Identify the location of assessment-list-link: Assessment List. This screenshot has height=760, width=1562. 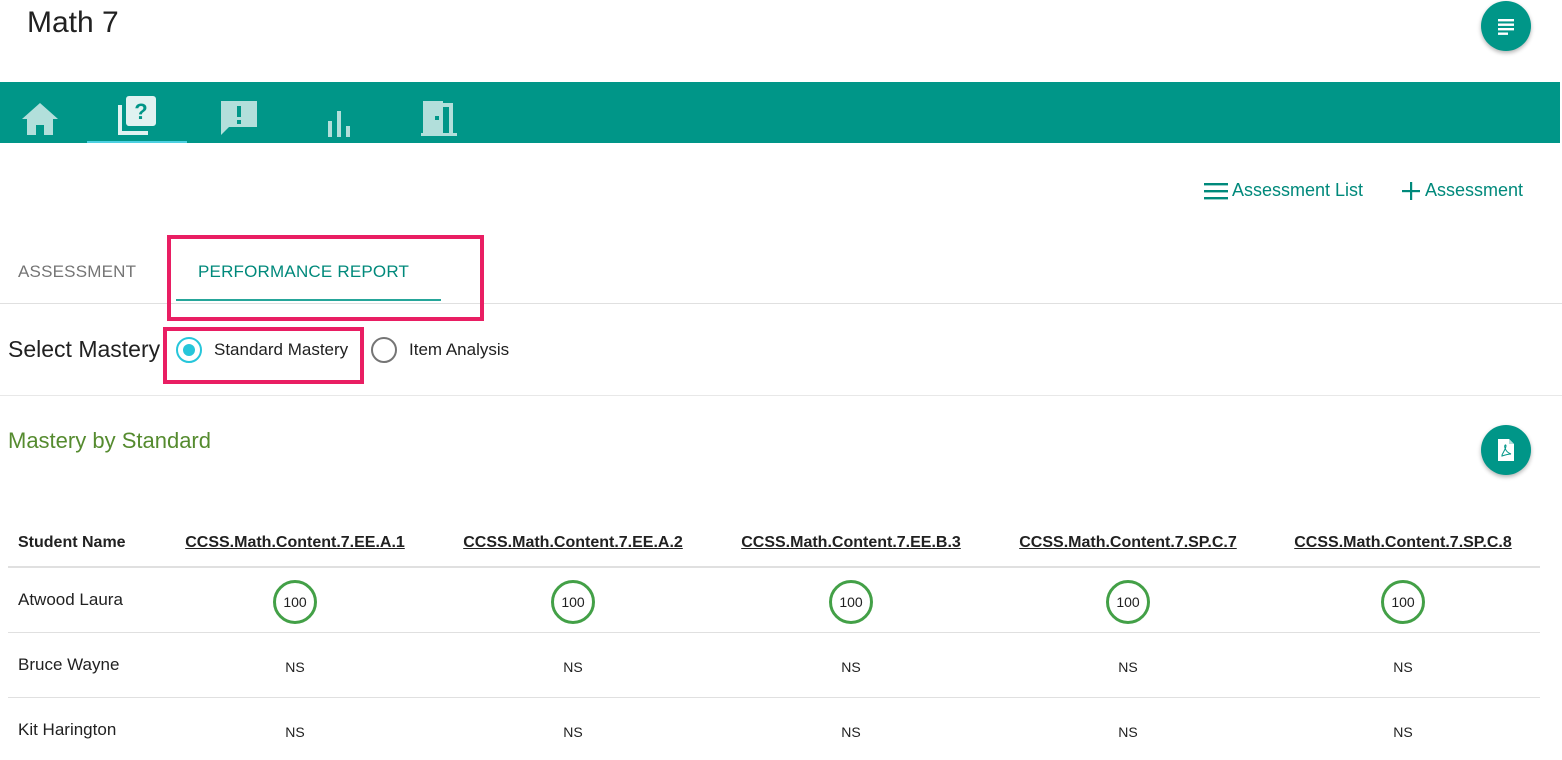
(1283, 190).